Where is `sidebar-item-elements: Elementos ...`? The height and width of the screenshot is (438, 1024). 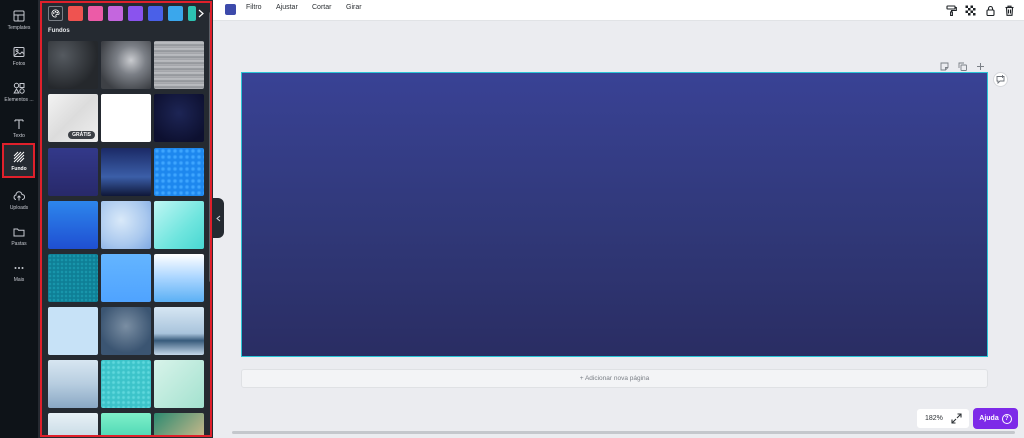 sidebar-item-elements: Elementos ... is located at coordinates (19, 92).